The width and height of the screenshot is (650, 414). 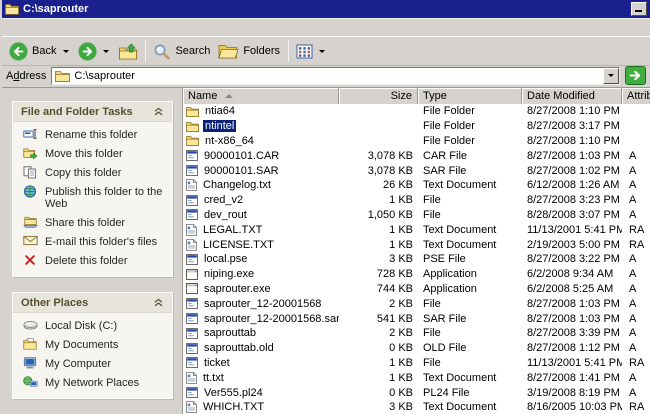 I want to click on file-row: cred_v2 1 KB File 8/27/2008 3:23 PM A, so click(x=416, y=200).